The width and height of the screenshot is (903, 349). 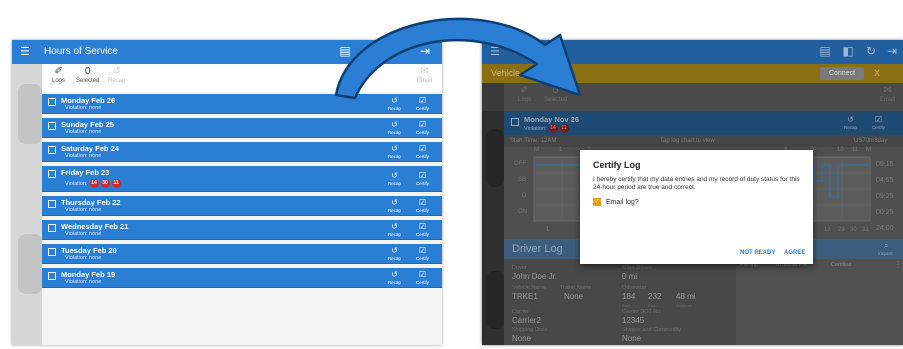 What do you see at coordinates (522, 73) in the screenshot?
I see `banner-text: Vehicle disconn` at bounding box center [522, 73].